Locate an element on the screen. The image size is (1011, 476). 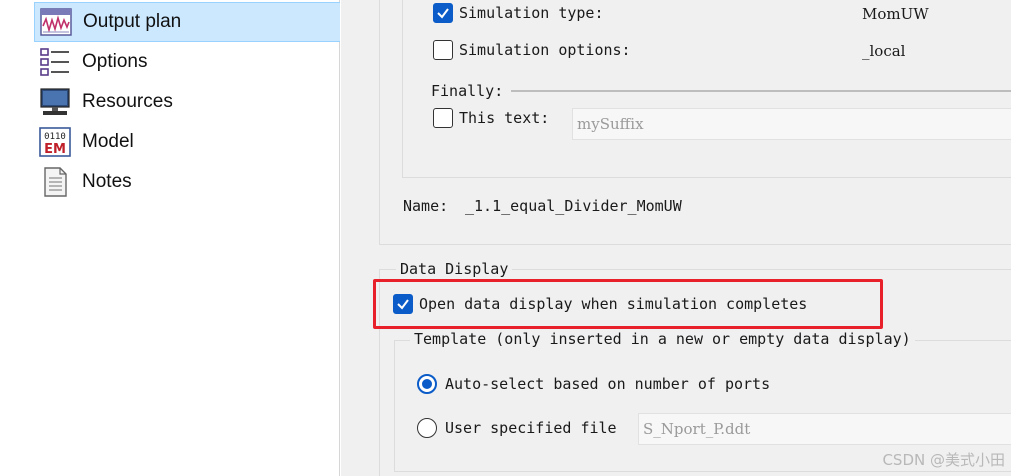
user-file-label: User specified file is located at coordinates (531, 428).